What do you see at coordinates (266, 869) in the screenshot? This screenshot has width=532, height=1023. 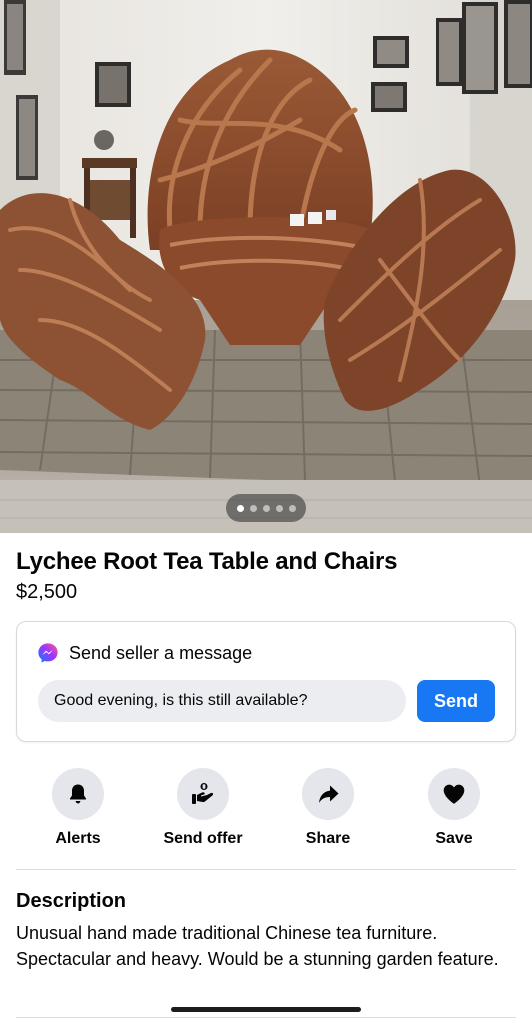 I see `section-divider` at bounding box center [266, 869].